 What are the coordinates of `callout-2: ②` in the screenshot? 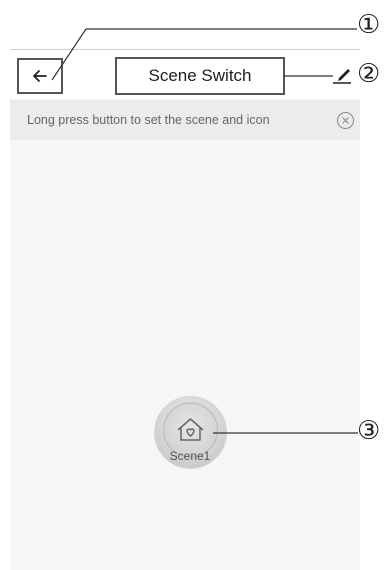 It's located at (369, 74).